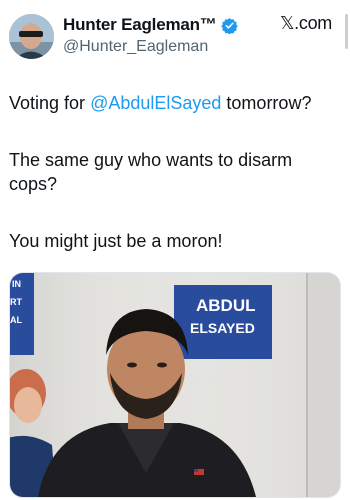 The width and height of the screenshot is (350, 500). What do you see at coordinates (33, 184) in the screenshot?
I see `tweet-text-line-2b: cops?` at bounding box center [33, 184].